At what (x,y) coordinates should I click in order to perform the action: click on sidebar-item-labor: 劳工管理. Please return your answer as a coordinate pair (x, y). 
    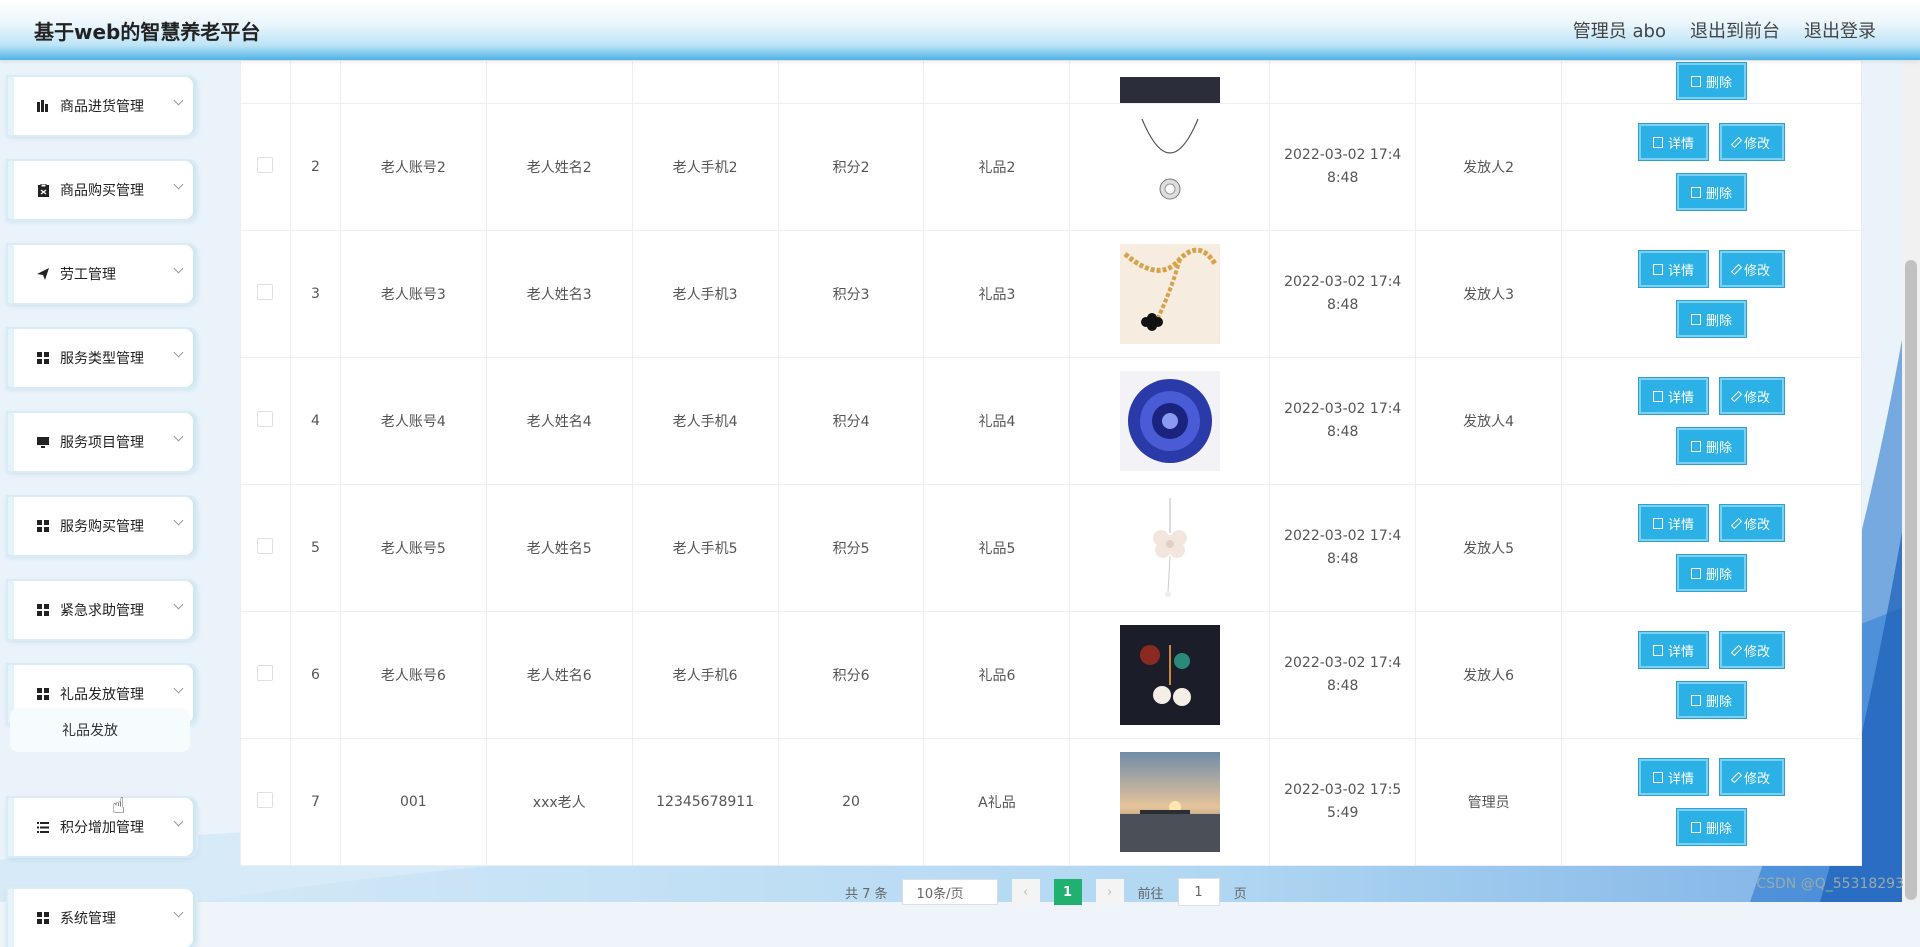
    Looking at the image, I should click on (102, 274).